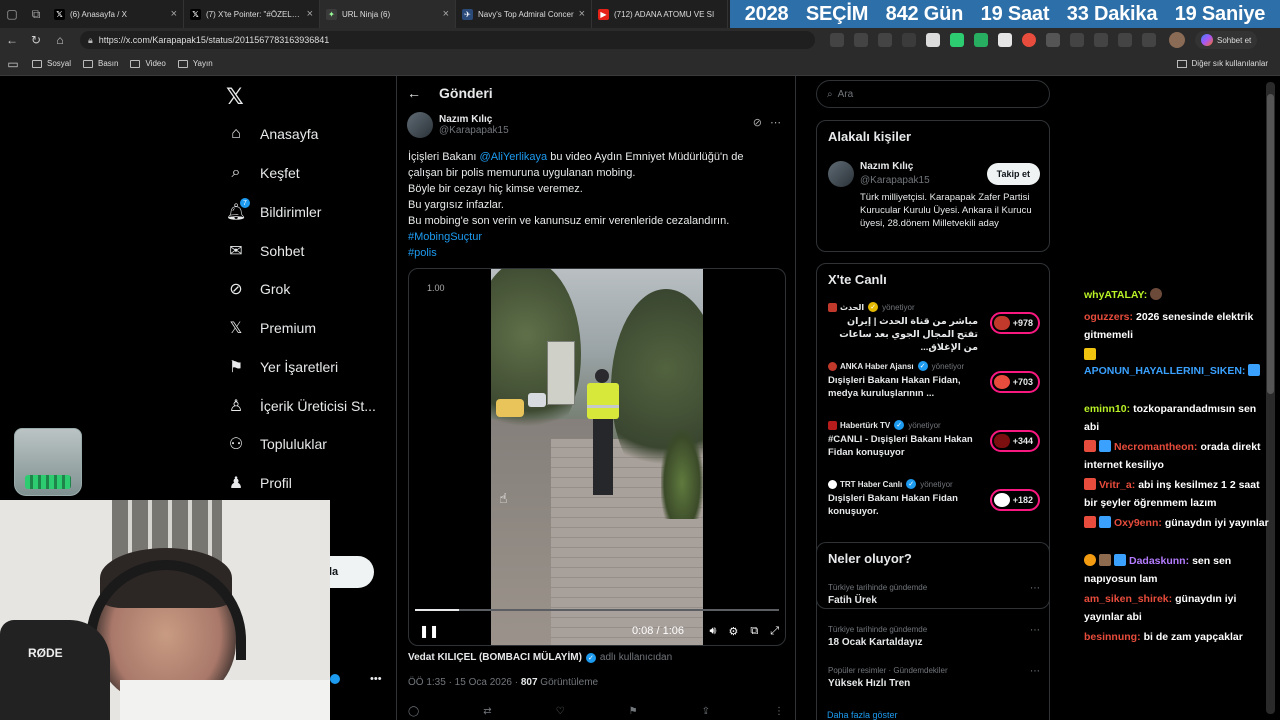 The width and height of the screenshot is (1280, 720). Describe the element at coordinates (537, 400) in the screenshot. I see `video-scene-car` at that location.